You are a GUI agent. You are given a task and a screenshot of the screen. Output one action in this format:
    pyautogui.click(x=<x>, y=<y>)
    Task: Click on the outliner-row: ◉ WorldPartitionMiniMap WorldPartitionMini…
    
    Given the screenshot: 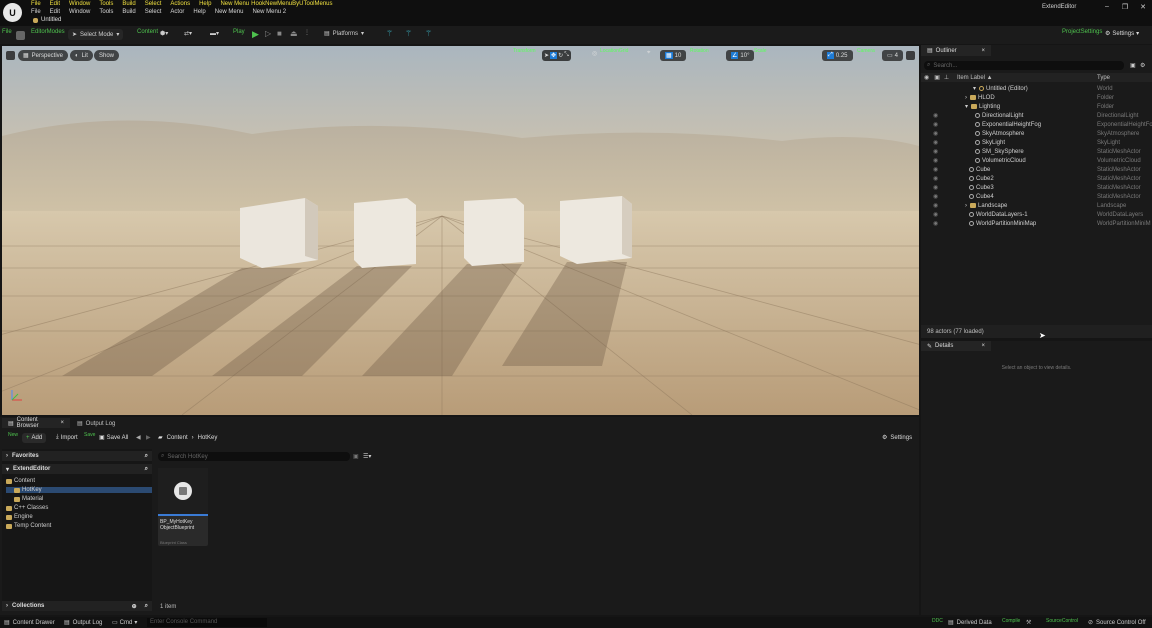 What is the action you would take?
    pyautogui.click(x=1036, y=223)
    